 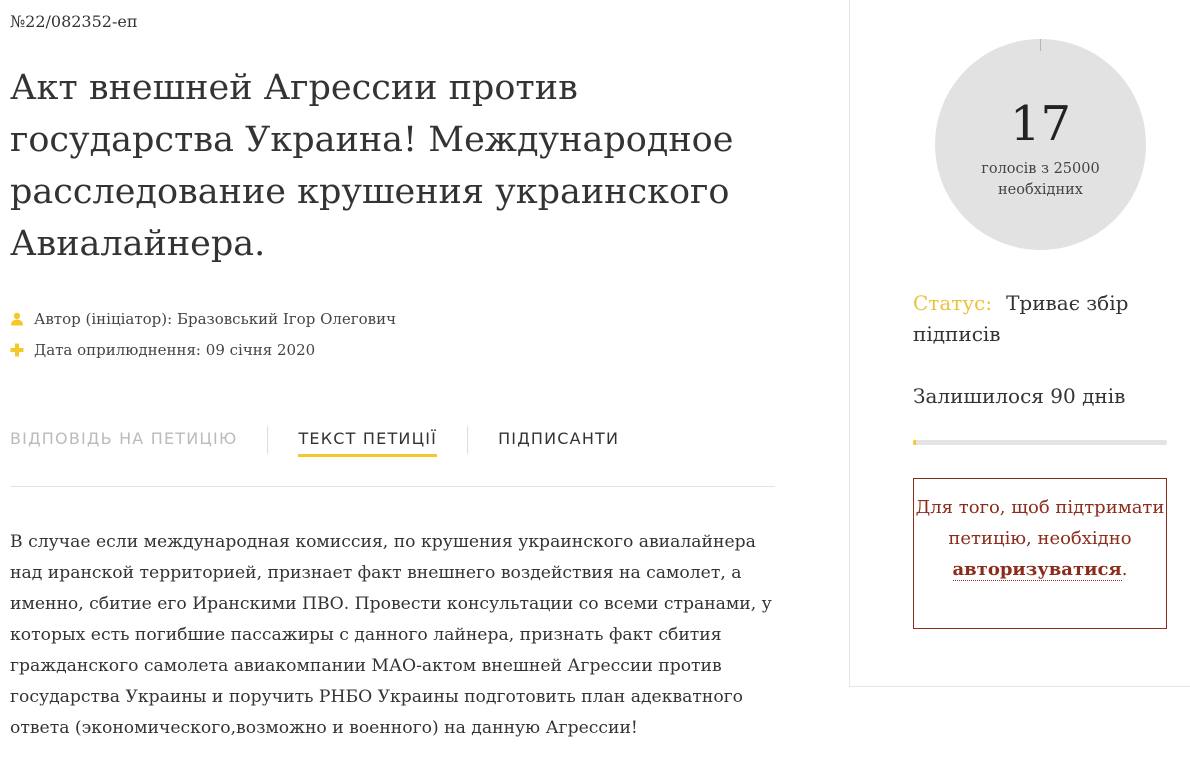 I want to click on date-row: Дата оприлюднення: 09 січня 2020, so click(x=162, y=350).